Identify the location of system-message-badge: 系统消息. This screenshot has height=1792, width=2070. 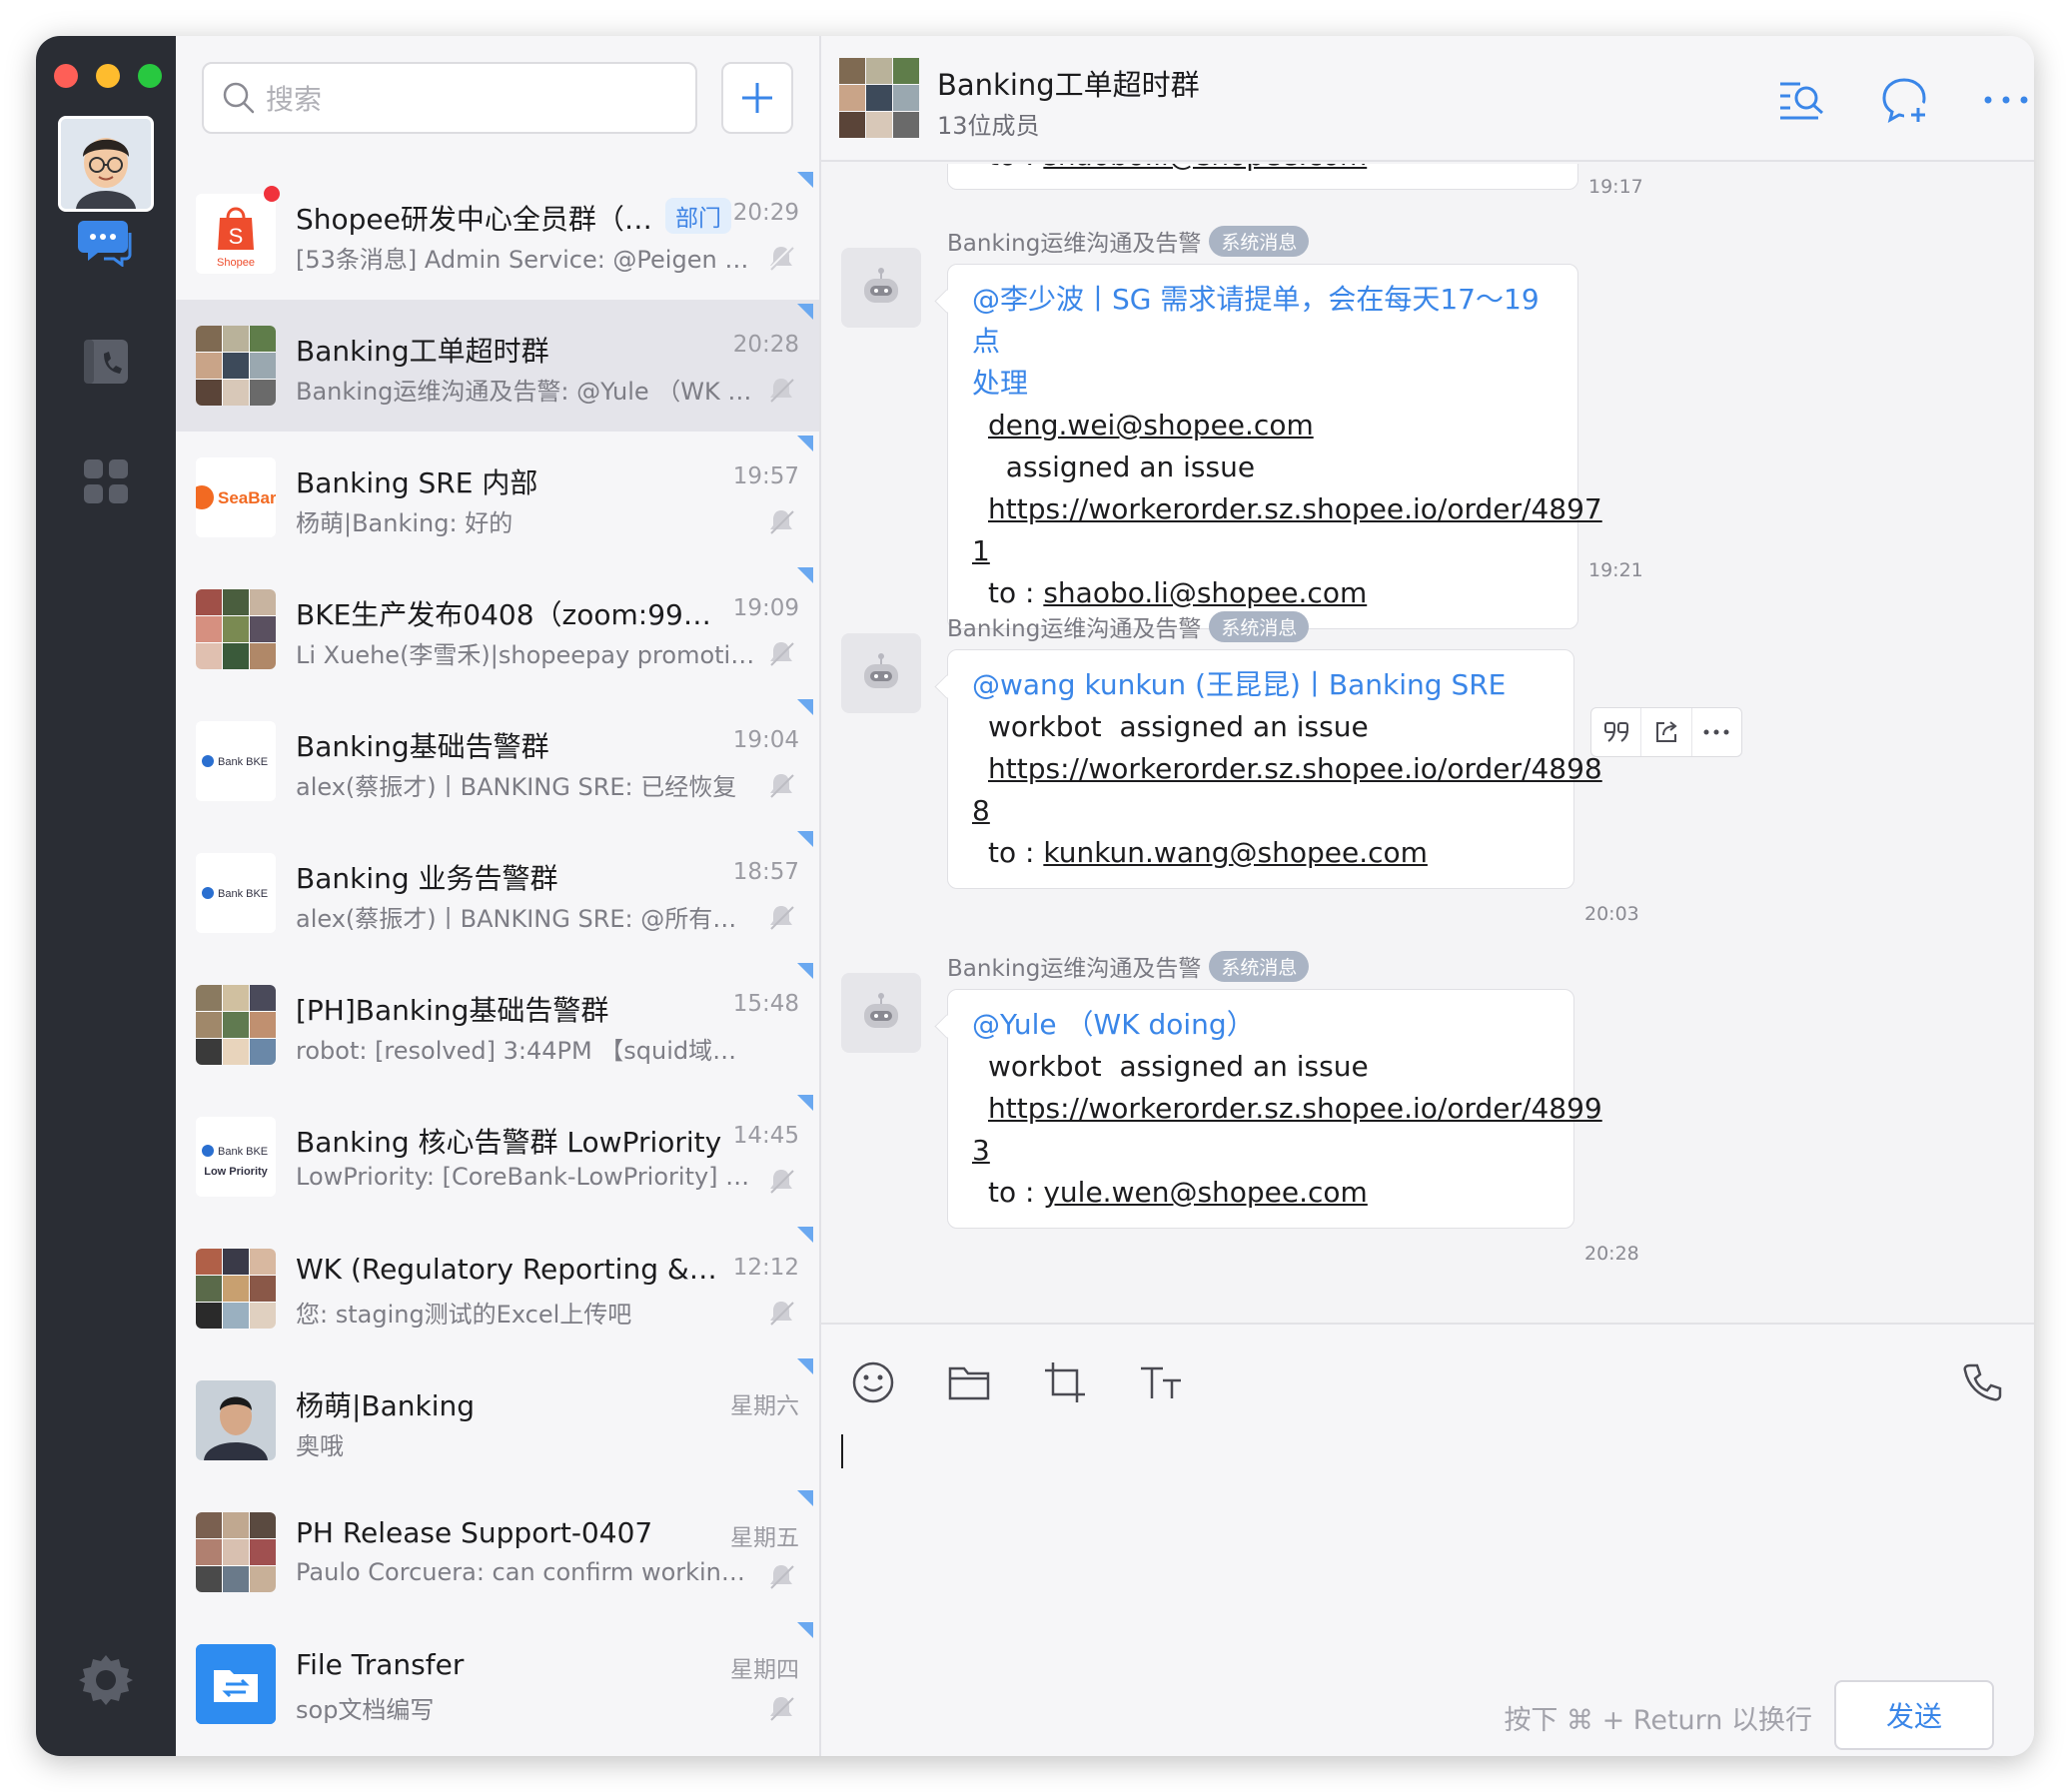
(1260, 626).